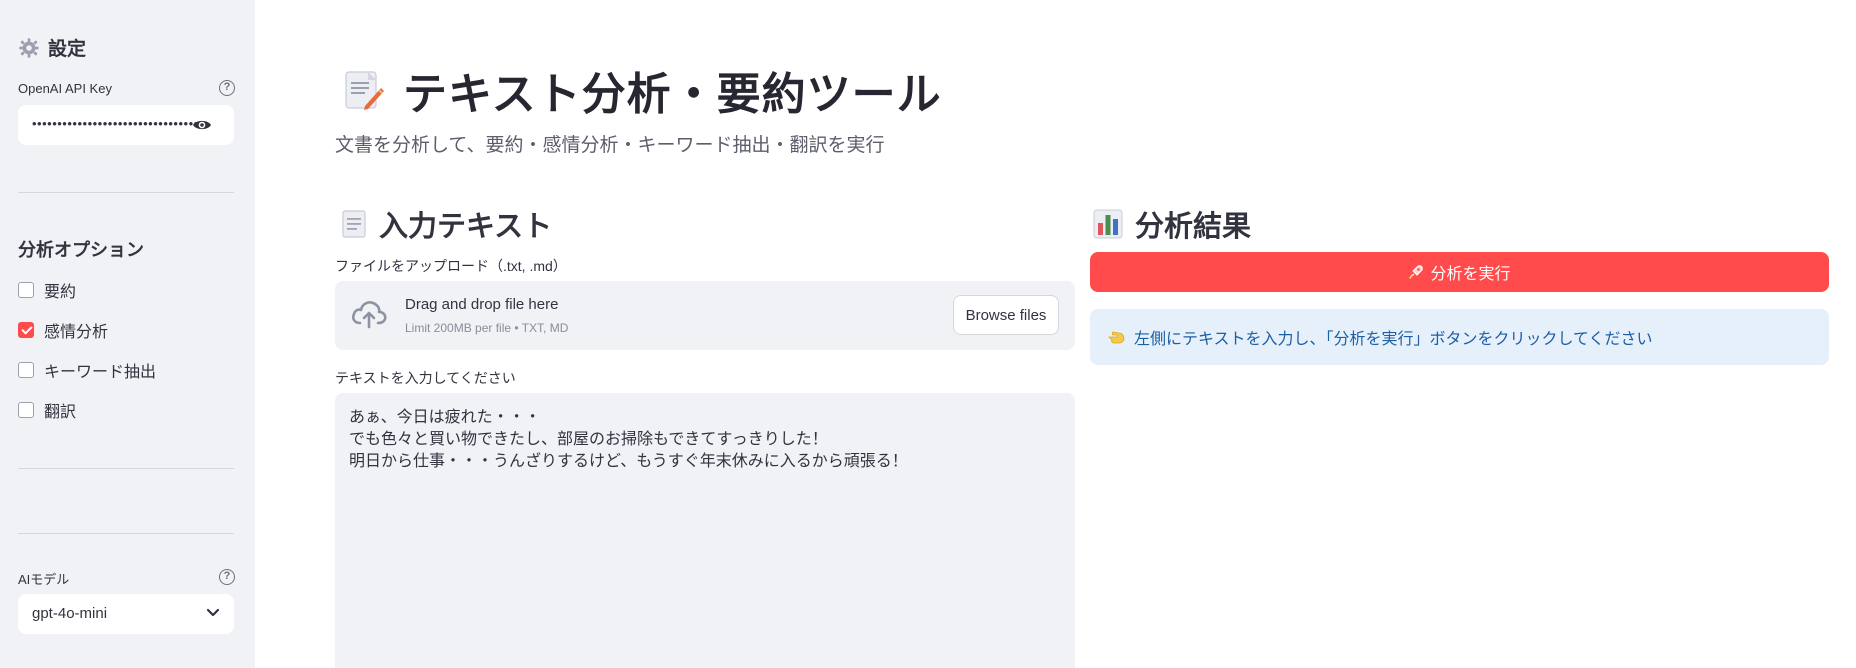 The height and width of the screenshot is (668, 1856). What do you see at coordinates (126, 614) in the screenshot?
I see `model-select: gpt-4o-mini` at bounding box center [126, 614].